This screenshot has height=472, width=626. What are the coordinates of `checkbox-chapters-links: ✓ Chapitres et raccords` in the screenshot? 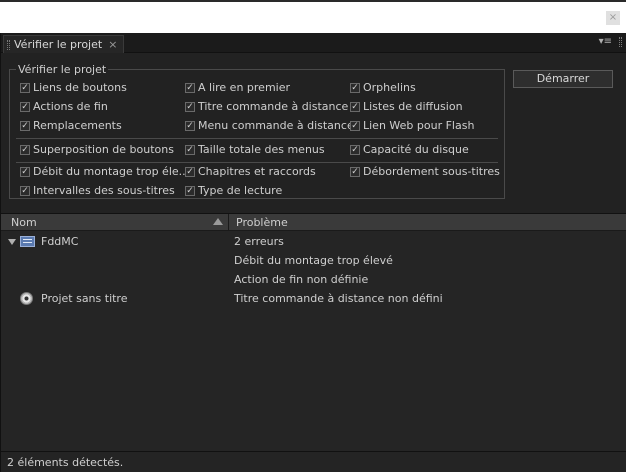 It's located at (250, 171).